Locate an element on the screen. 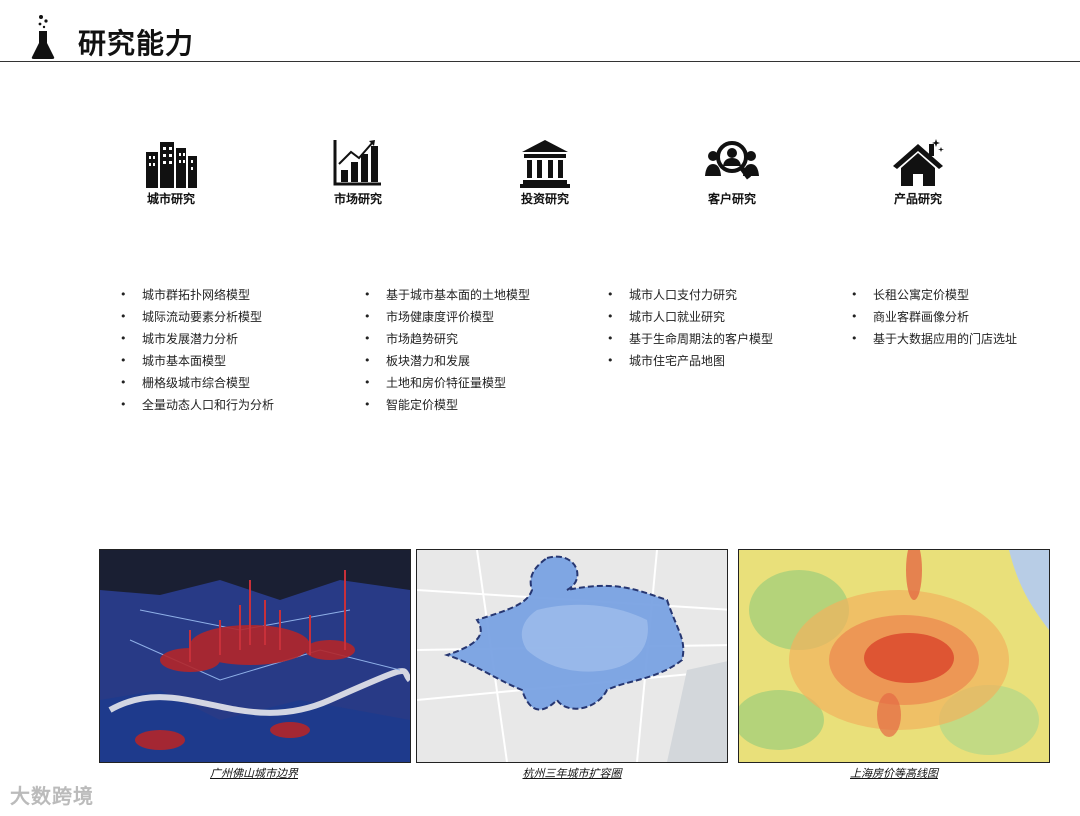 This screenshot has width=1080, height=816. category-label: 客户研究 is located at coordinates (731, 199).